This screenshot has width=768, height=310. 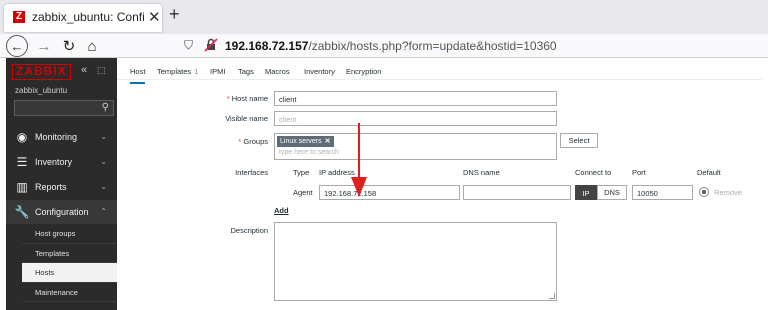 What do you see at coordinates (69, 292) in the screenshot?
I see `submenu-item-maintenance: Maintenance` at bounding box center [69, 292].